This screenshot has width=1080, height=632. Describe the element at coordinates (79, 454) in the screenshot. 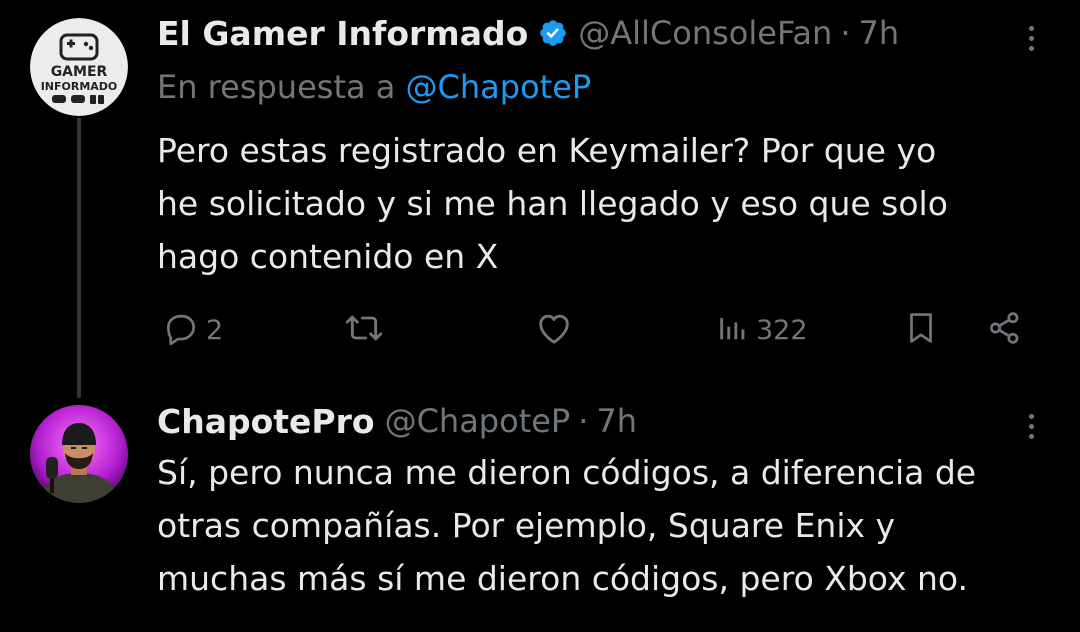

I see `avatar-chapotepro` at that location.